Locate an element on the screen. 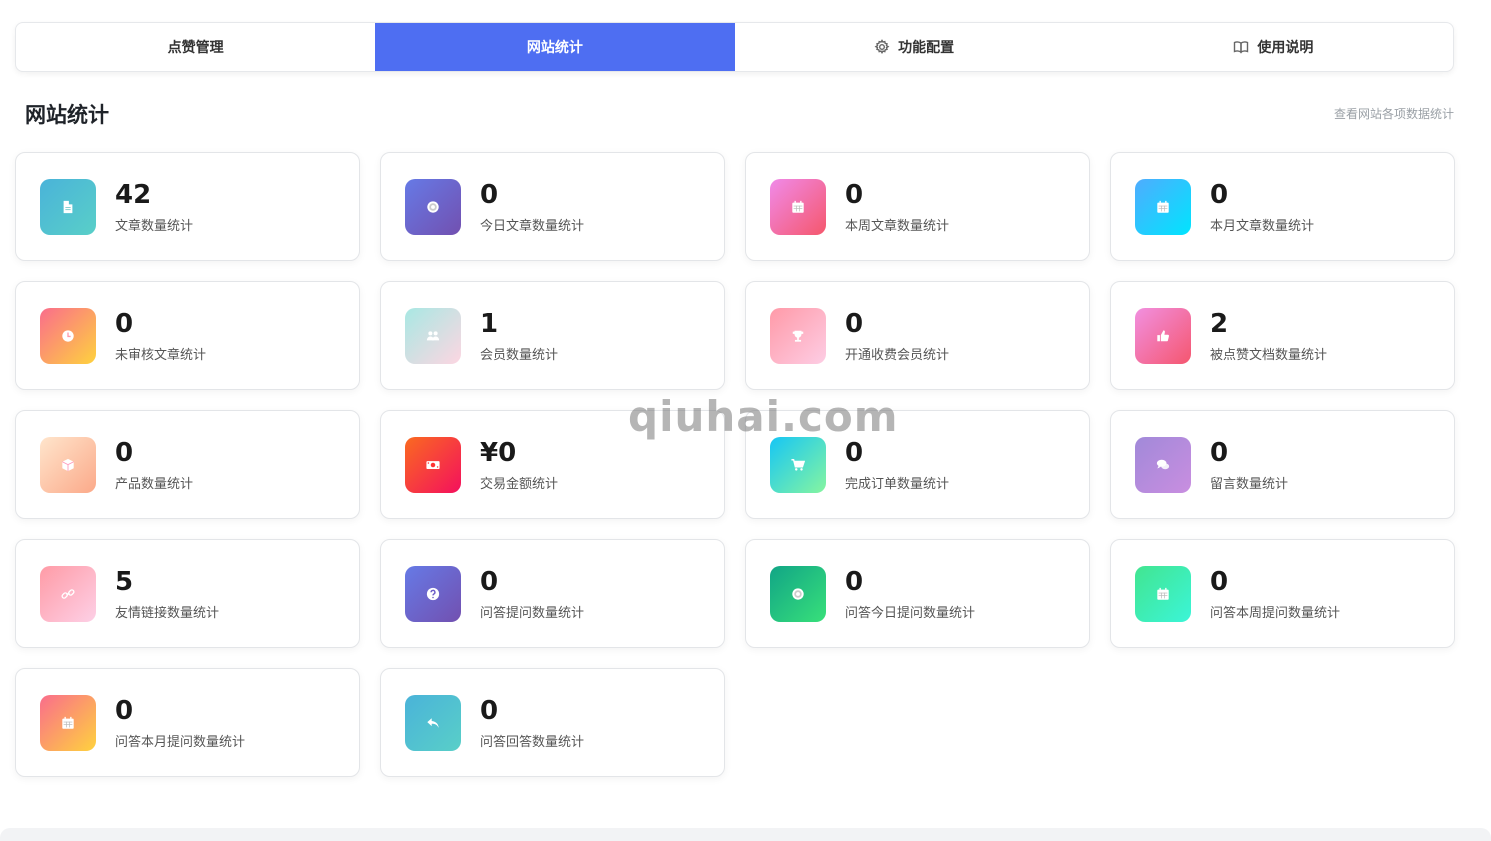  stat-info: 0 问答本月提问数量统计 is located at coordinates (180, 723).